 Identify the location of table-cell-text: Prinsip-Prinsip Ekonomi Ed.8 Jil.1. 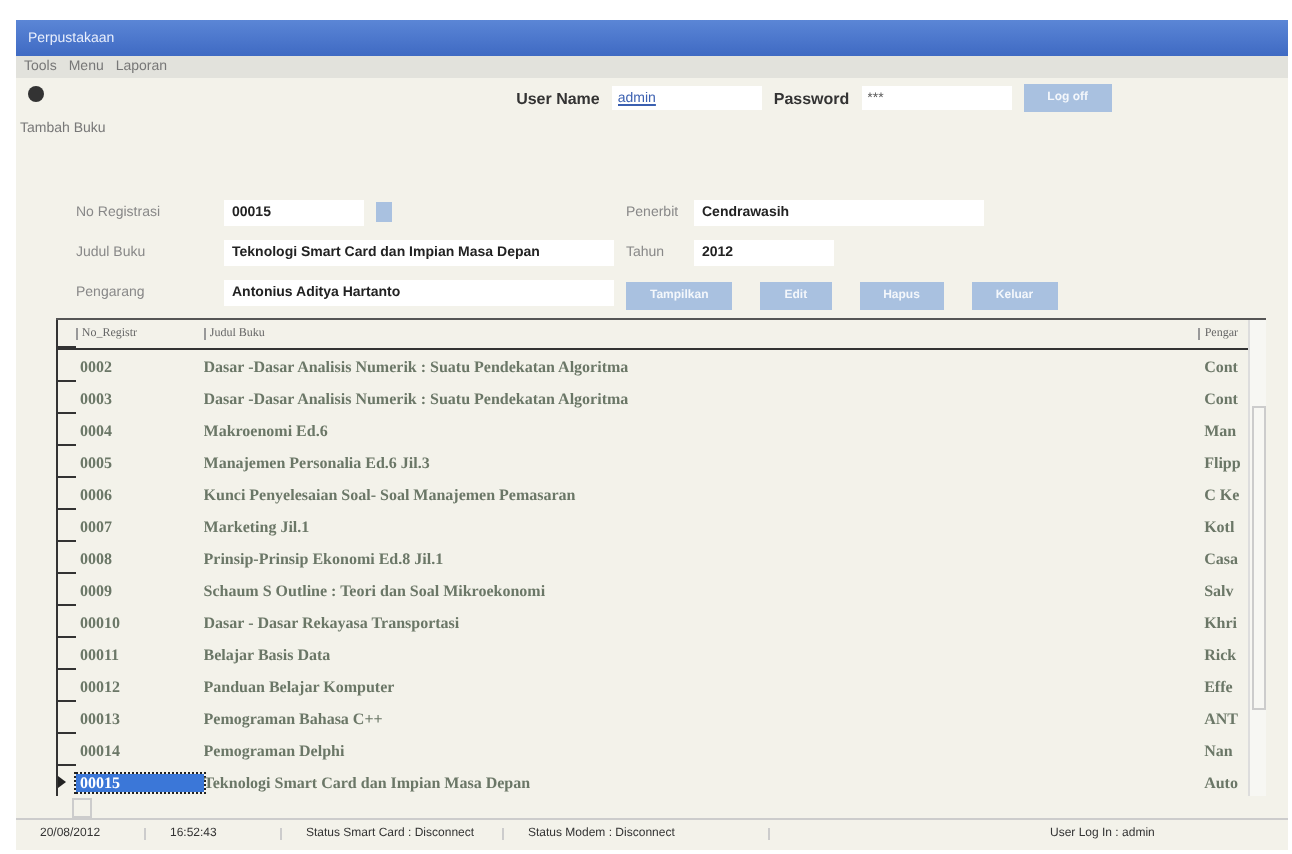
(324, 558).